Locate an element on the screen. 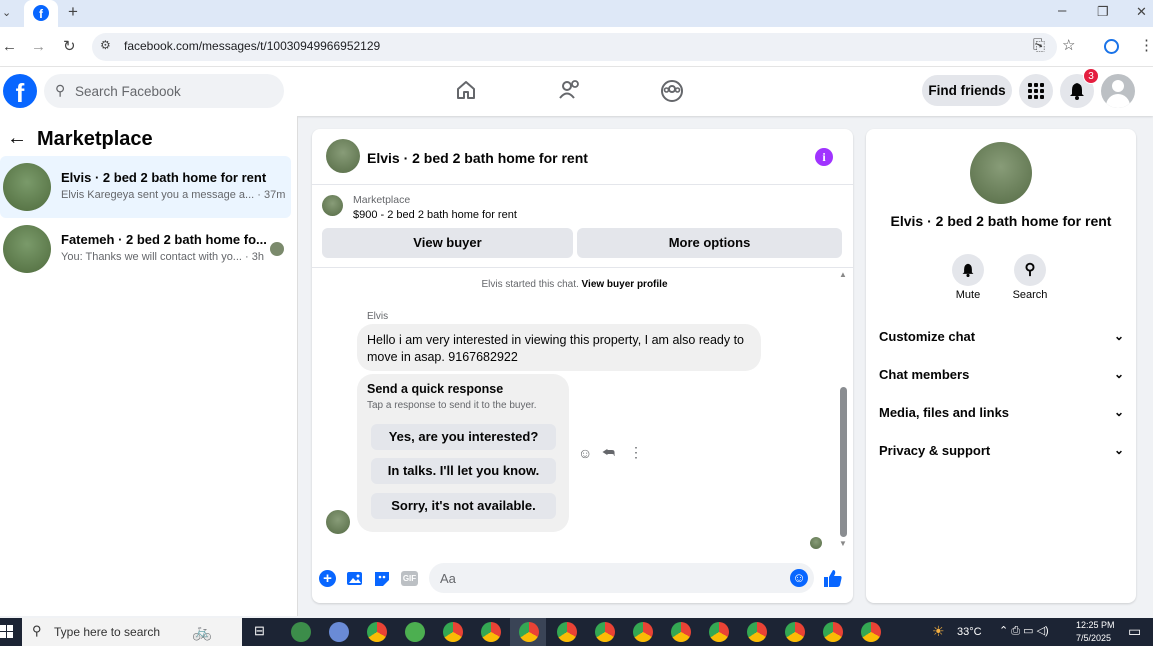 This screenshot has width=1153, height=646. info-icon: i is located at coordinates (824, 157).